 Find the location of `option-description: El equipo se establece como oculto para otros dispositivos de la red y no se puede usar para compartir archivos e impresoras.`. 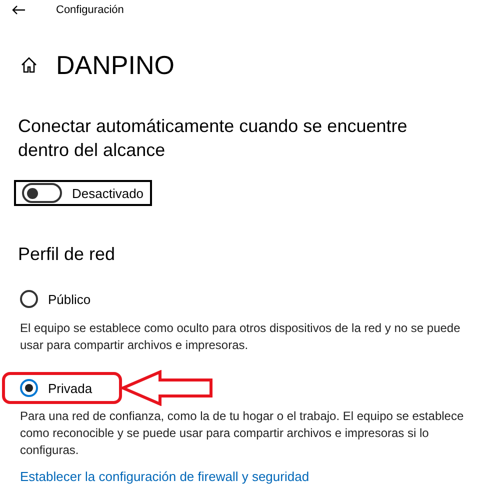

option-description: El equipo se establece como oculto para otros dispositivos de la red y no se puede usar para compartir archivos e impresoras. is located at coordinates (241, 337).